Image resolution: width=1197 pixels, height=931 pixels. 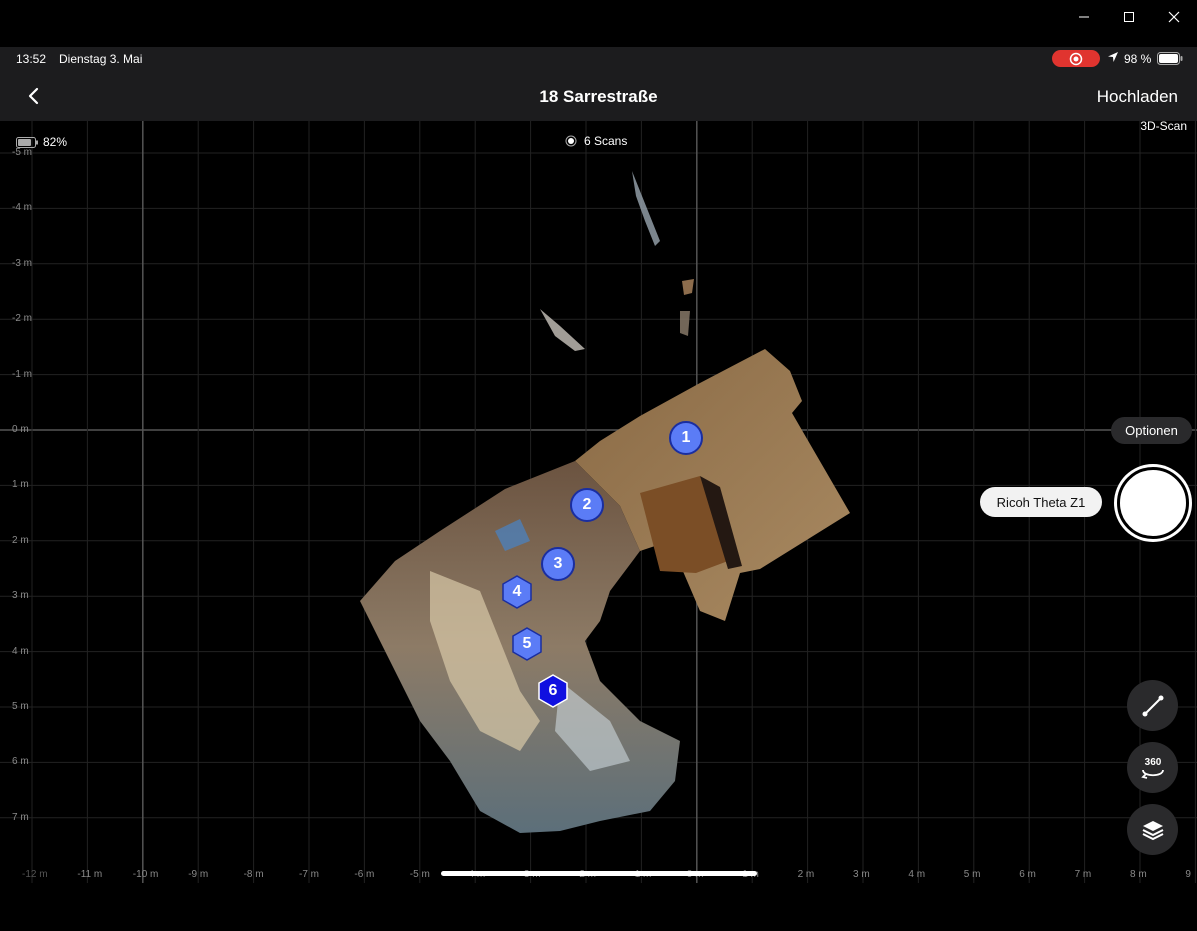 What do you see at coordinates (1083, 874) in the screenshot?
I see `x-axis-label: 7 m` at bounding box center [1083, 874].